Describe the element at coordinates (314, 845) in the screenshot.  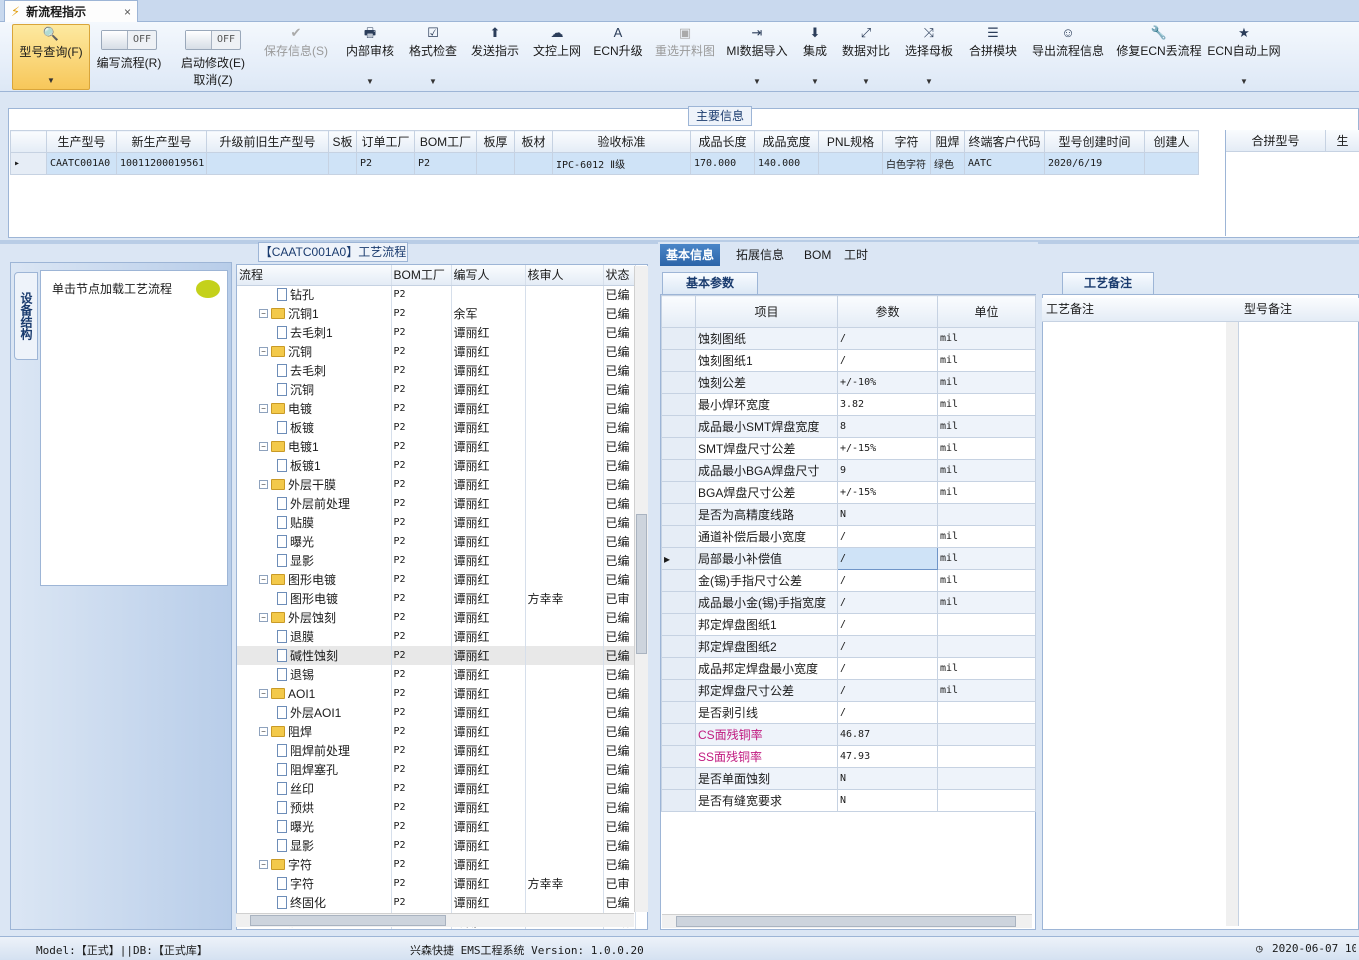
I see `tree-node: 显影` at that location.